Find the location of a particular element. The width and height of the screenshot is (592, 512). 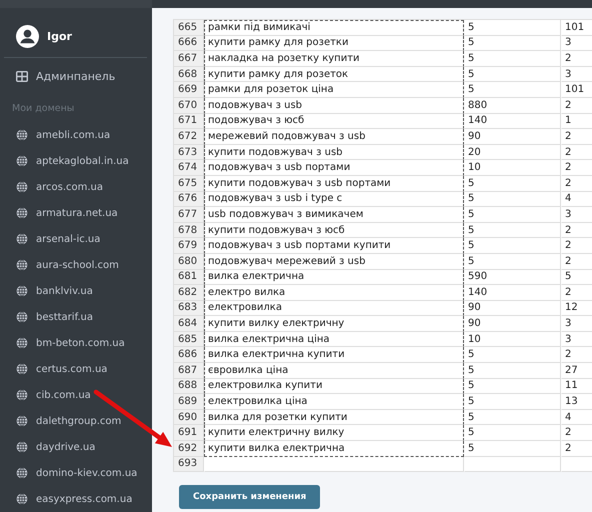

table-cell: 90 is located at coordinates (512, 324).